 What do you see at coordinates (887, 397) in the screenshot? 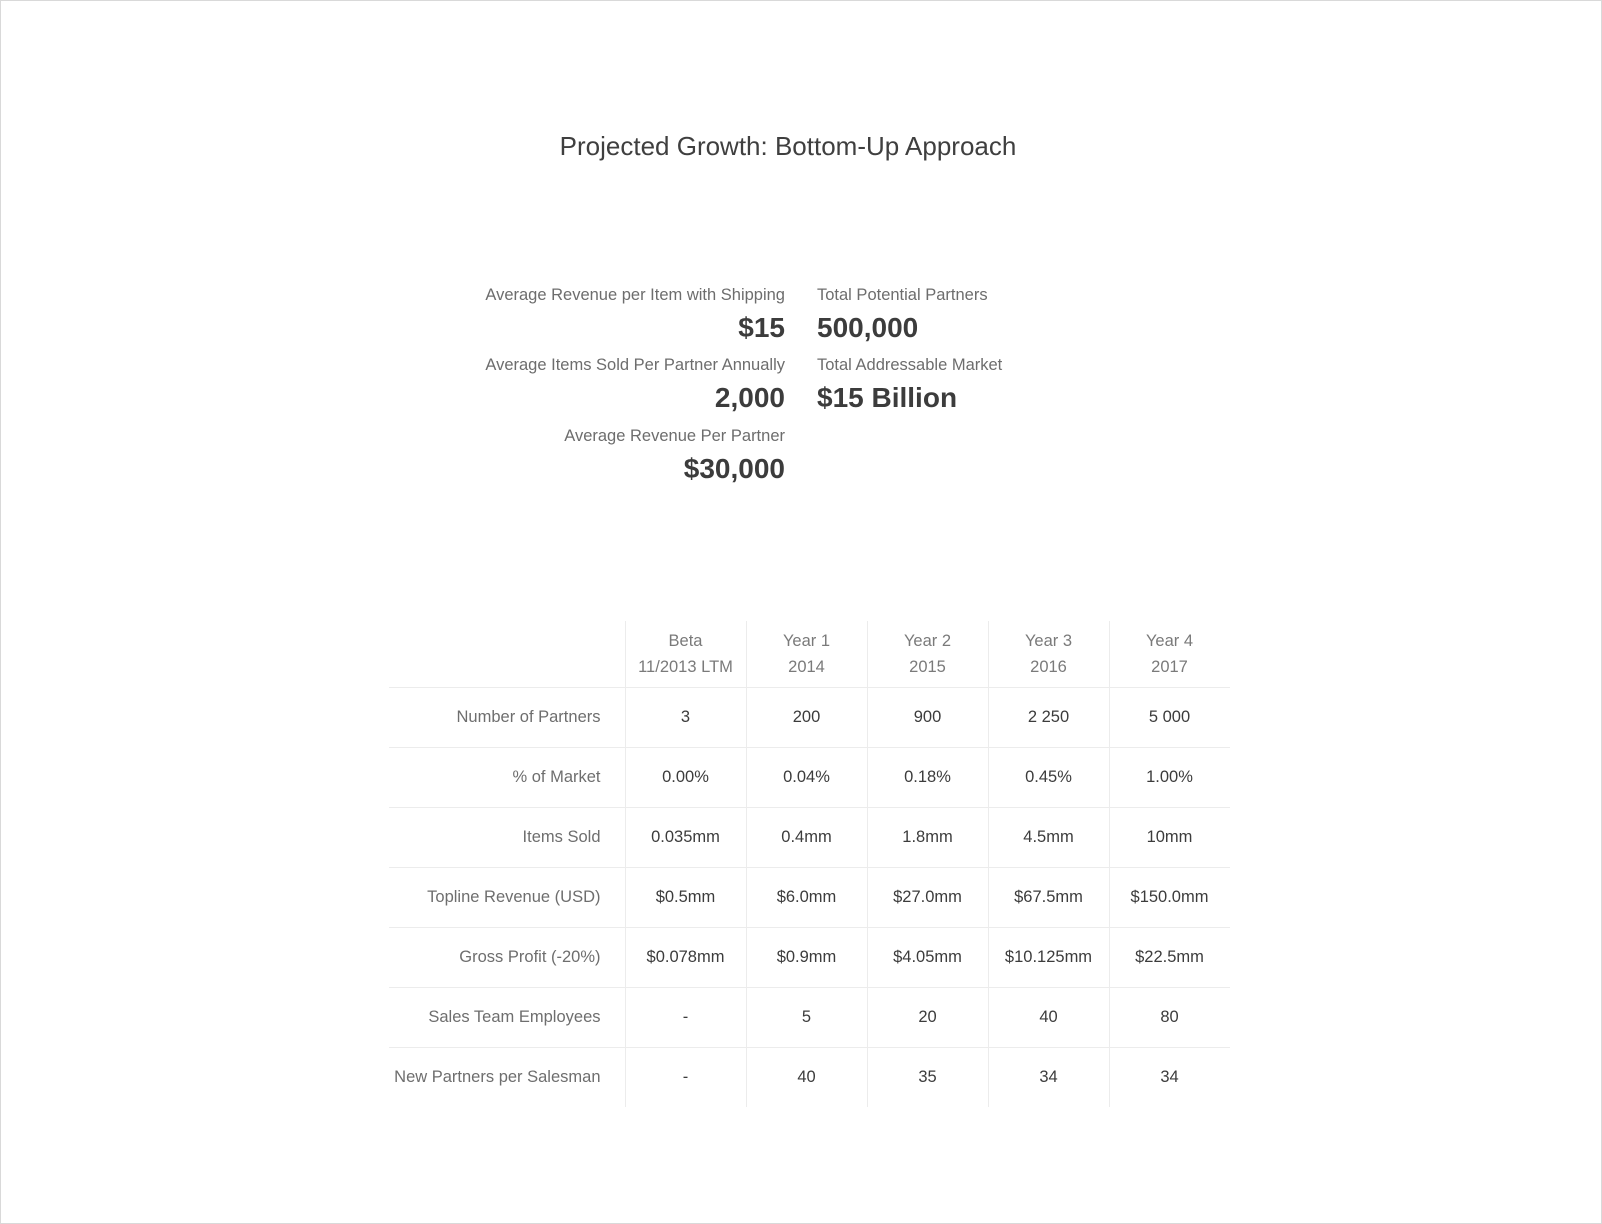
I see `metric-value: $15 Billion` at bounding box center [887, 397].